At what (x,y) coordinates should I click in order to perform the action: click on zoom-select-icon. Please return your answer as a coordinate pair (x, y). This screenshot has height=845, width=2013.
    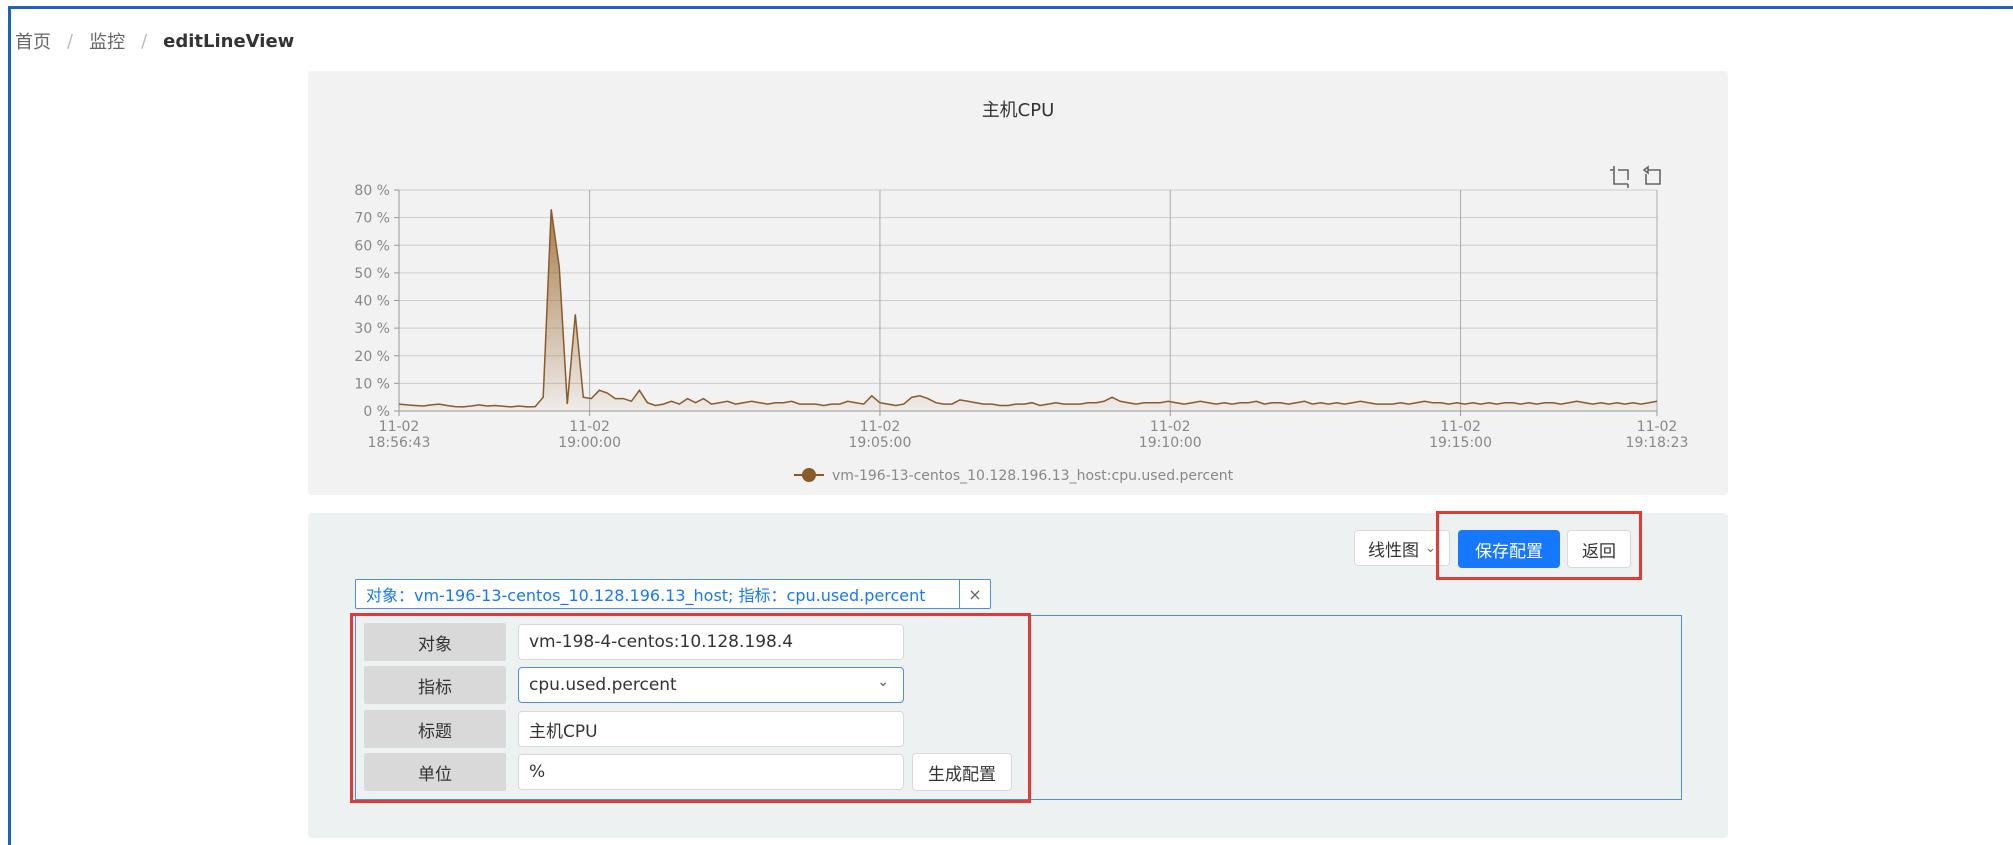
    Looking at the image, I should click on (1619, 177).